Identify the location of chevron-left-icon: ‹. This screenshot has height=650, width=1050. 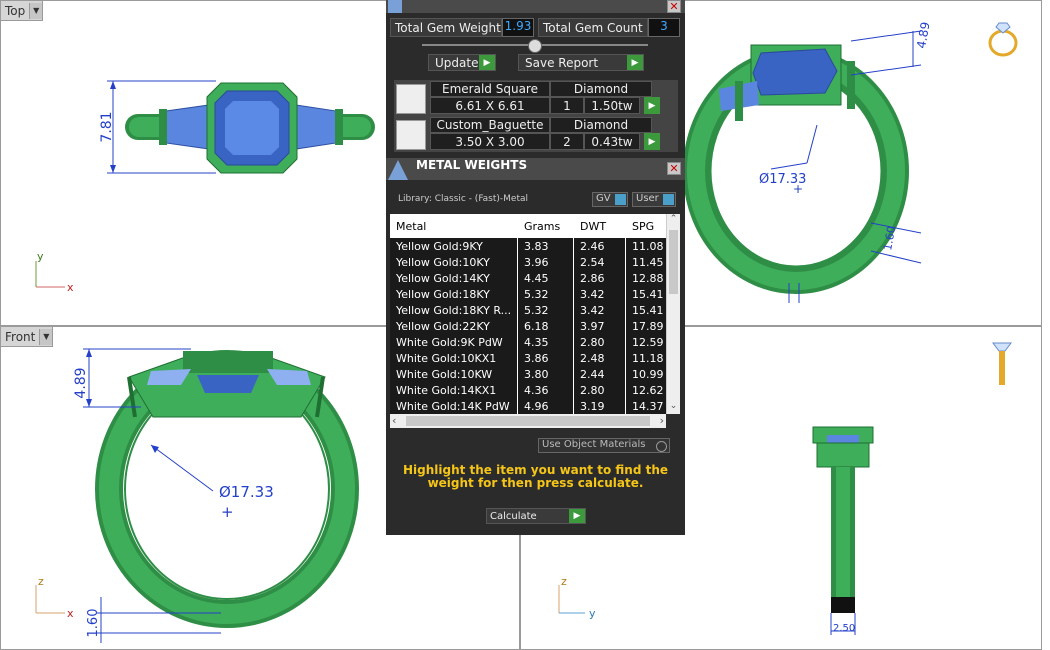
(394, 420).